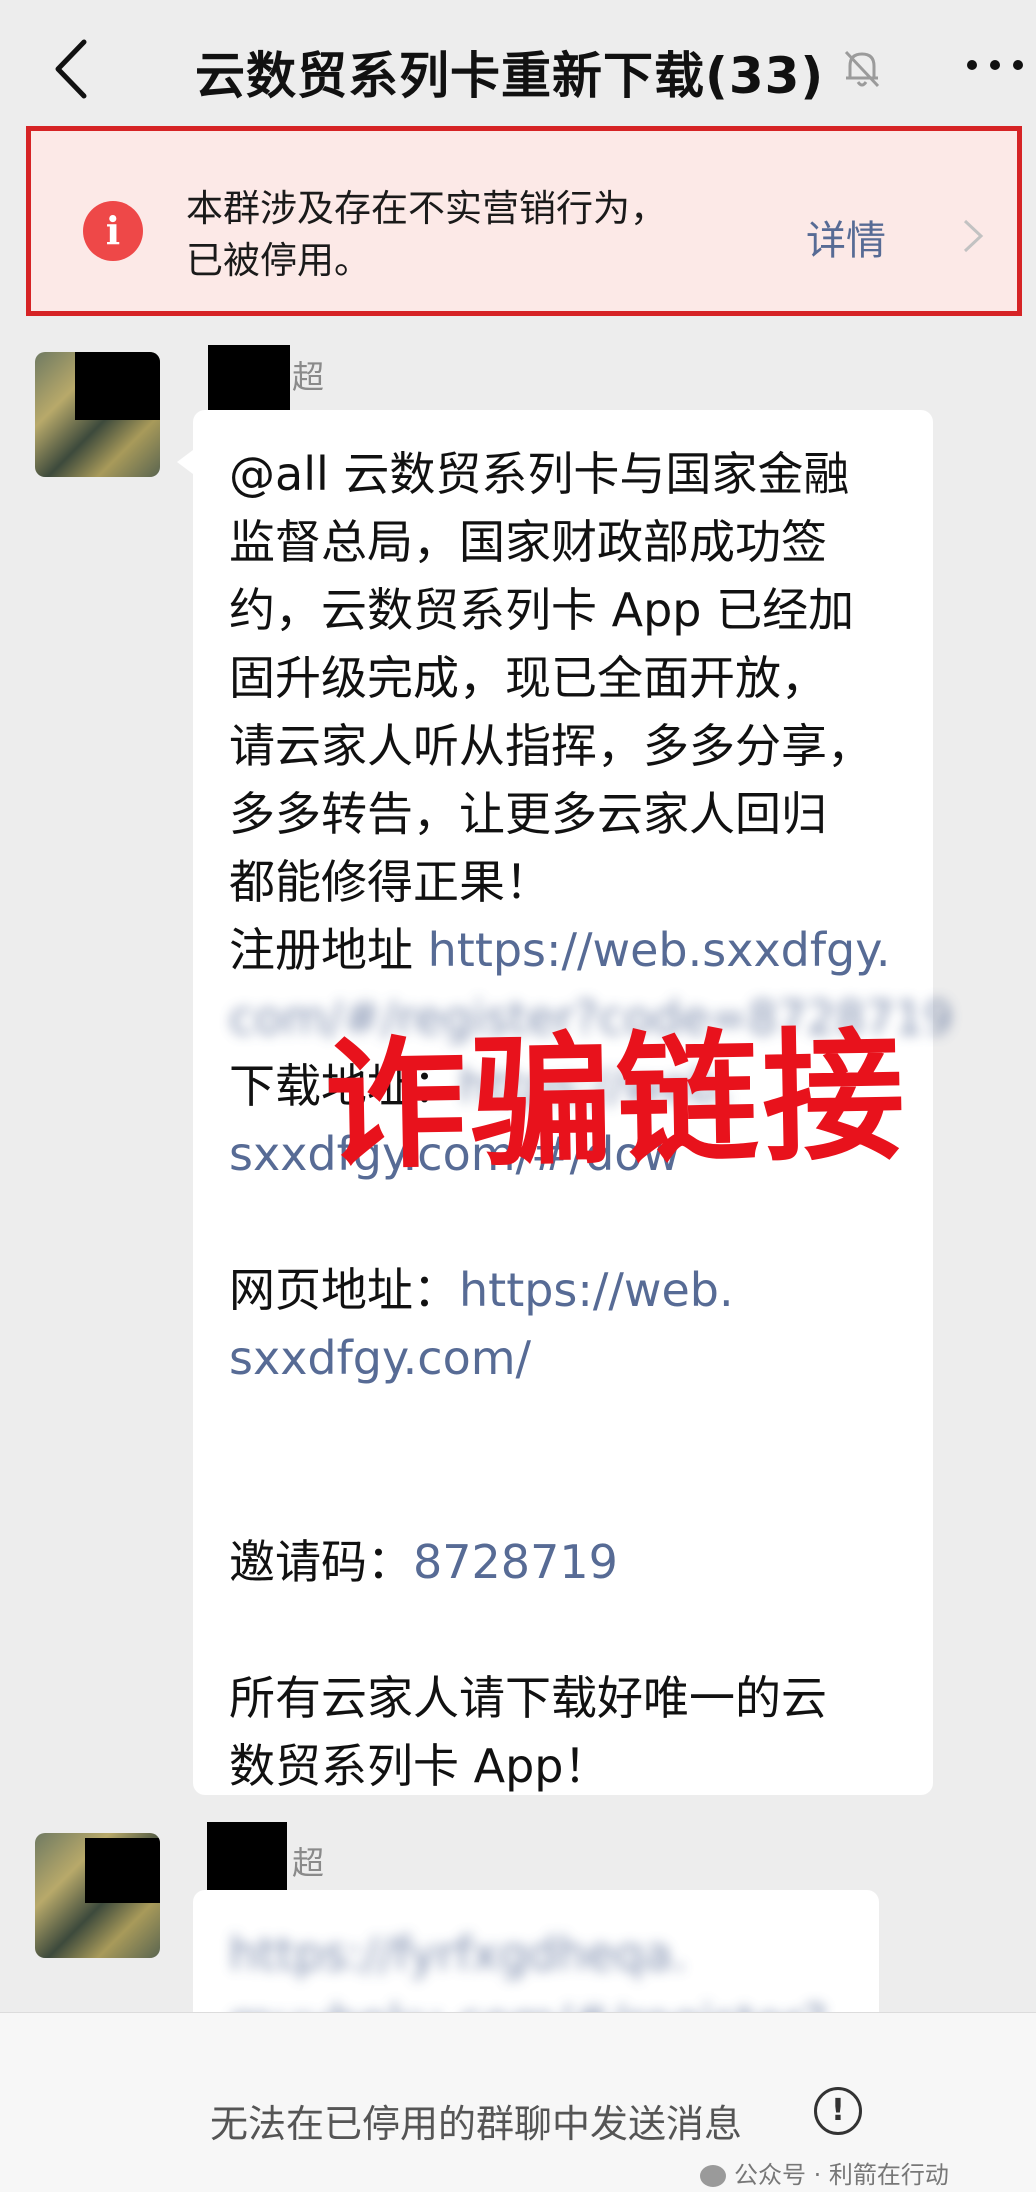 Image resolution: width=1036 pixels, height=2192 pixels. Describe the element at coordinates (390, 882) in the screenshot. I see `message-line: 都能修得正果！` at that location.